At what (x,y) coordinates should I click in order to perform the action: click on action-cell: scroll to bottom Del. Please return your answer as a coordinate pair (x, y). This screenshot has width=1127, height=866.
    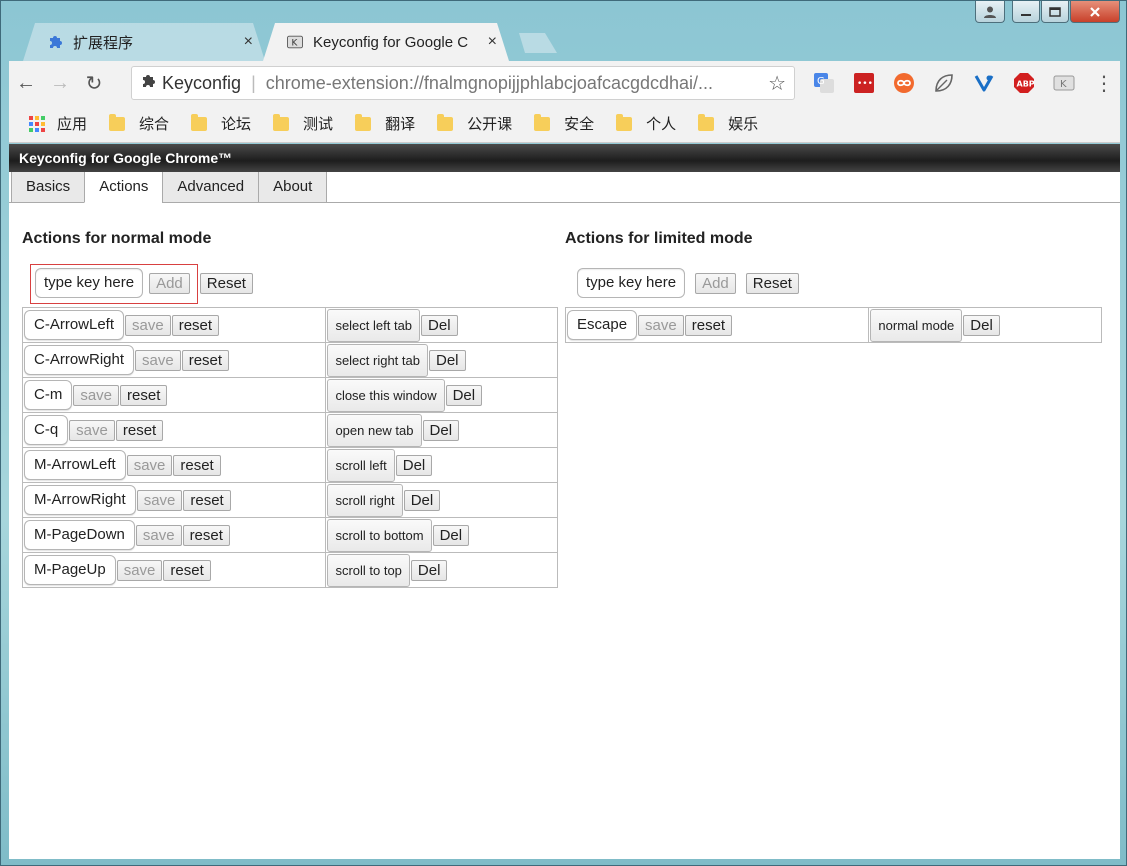
    Looking at the image, I should click on (441, 535).